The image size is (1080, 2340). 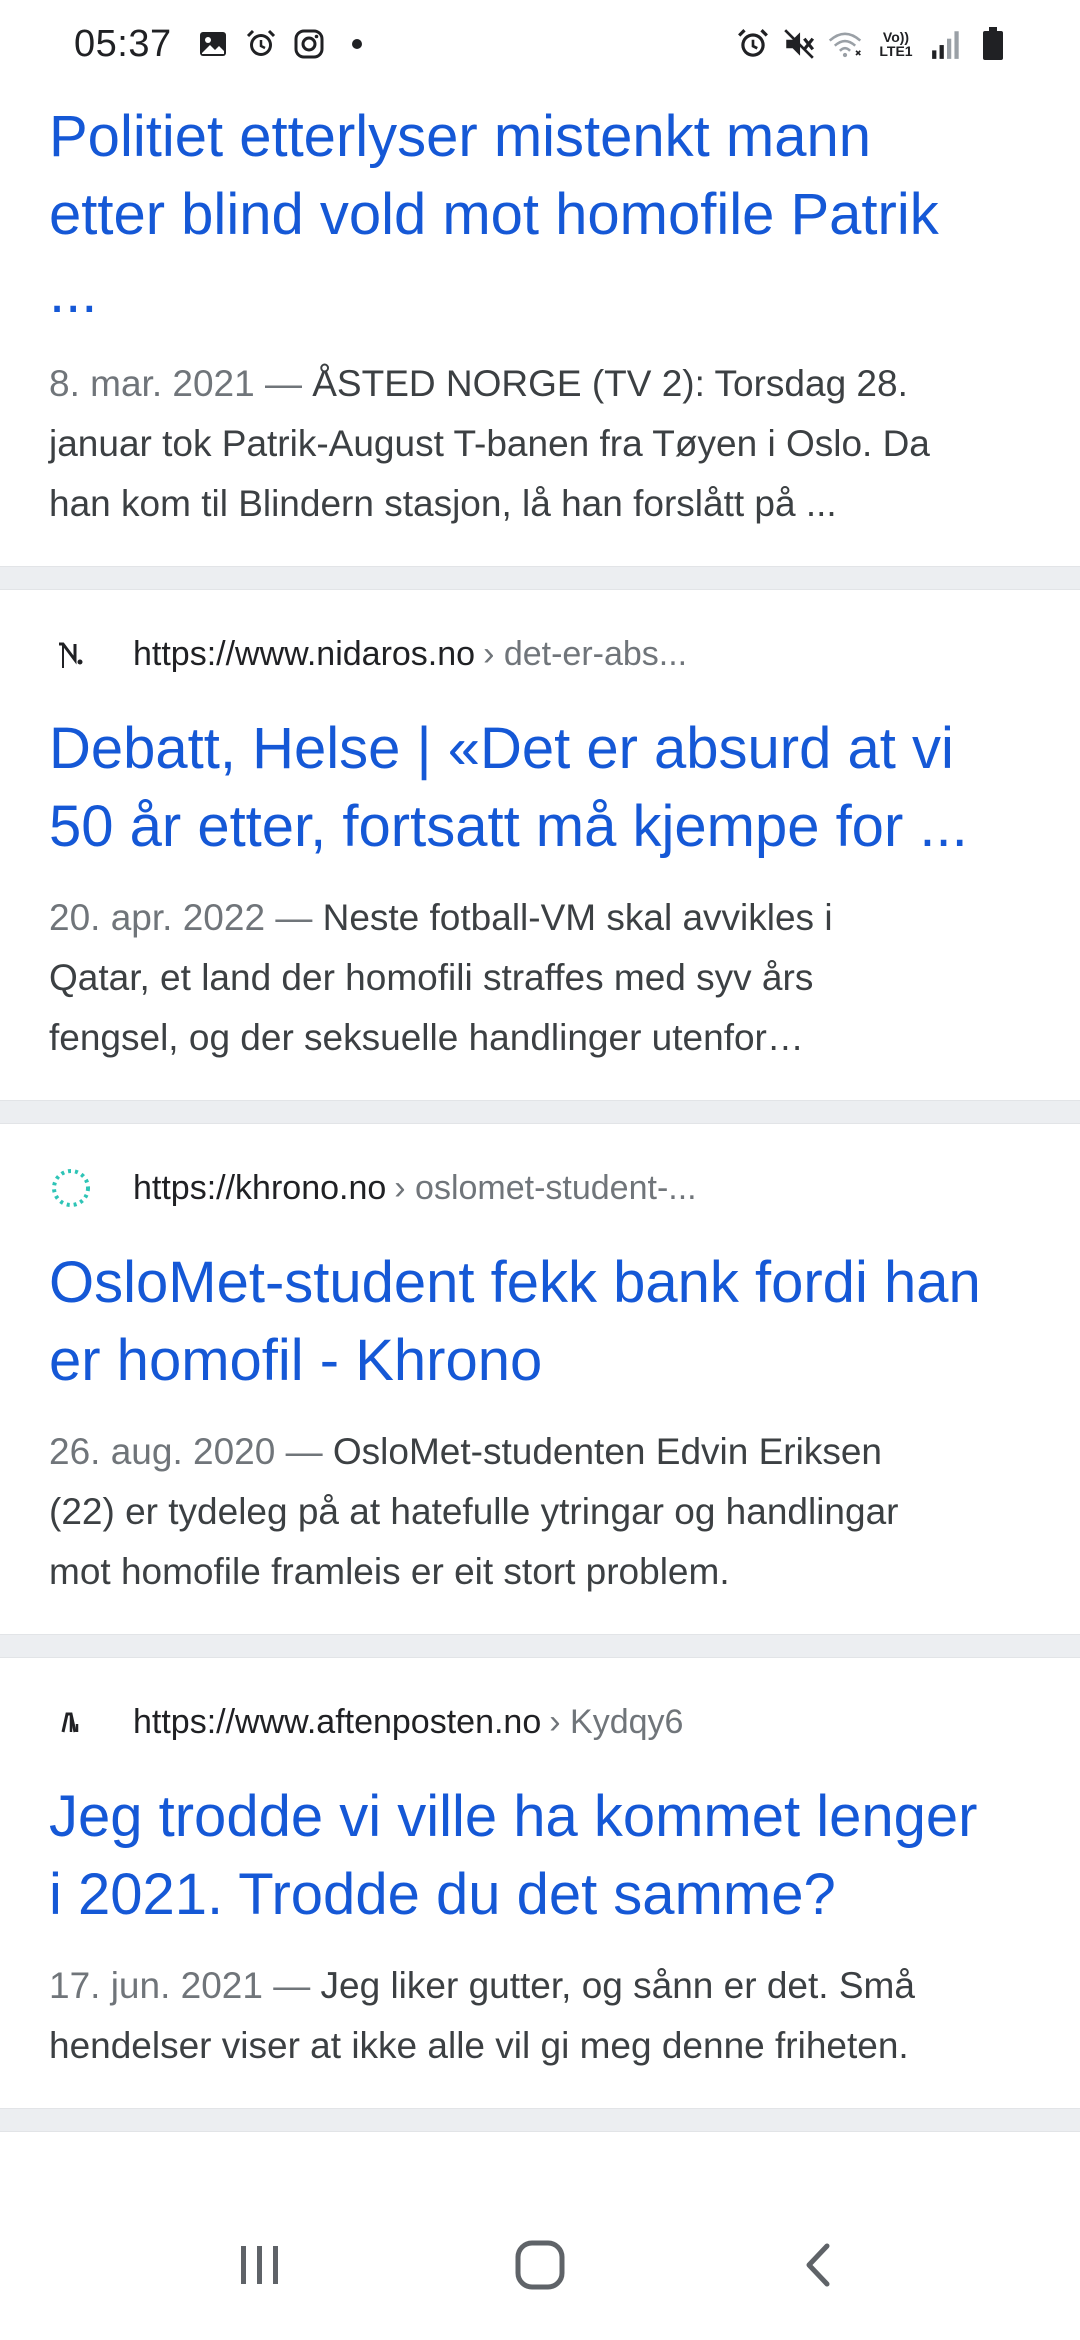 I want to click on result-url: https://www.aftenposten.no, so click(x=337, y=1721).